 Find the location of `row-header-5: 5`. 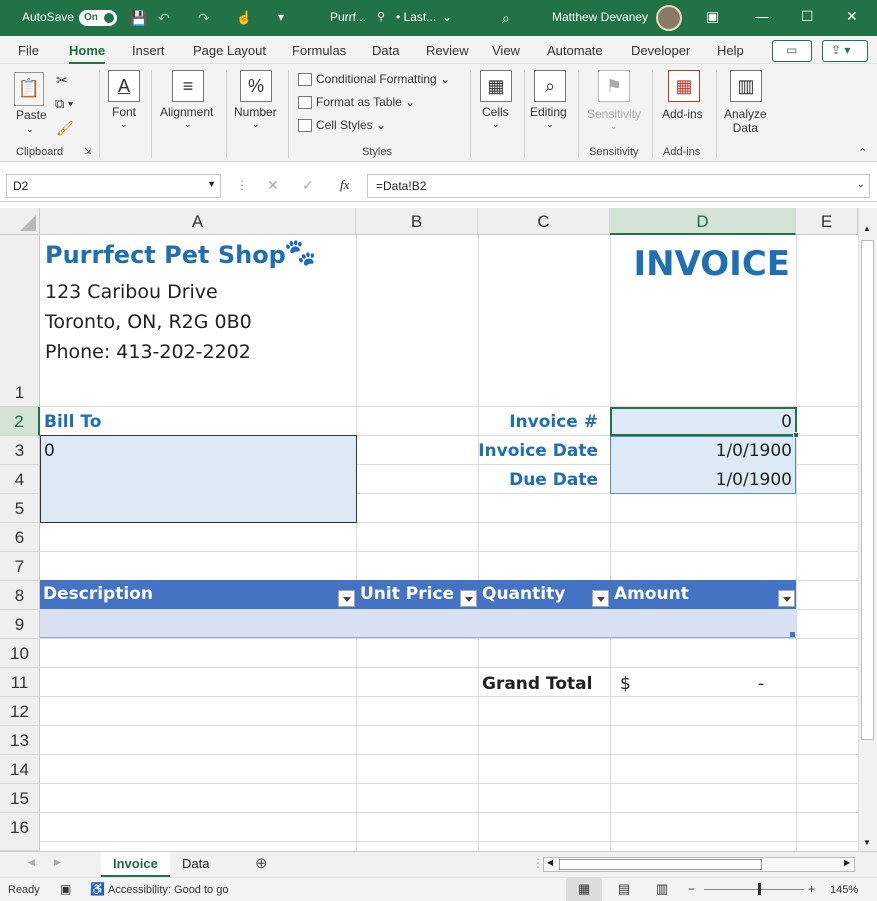

row-header-5: 5 is located at coordinates (20, 508).